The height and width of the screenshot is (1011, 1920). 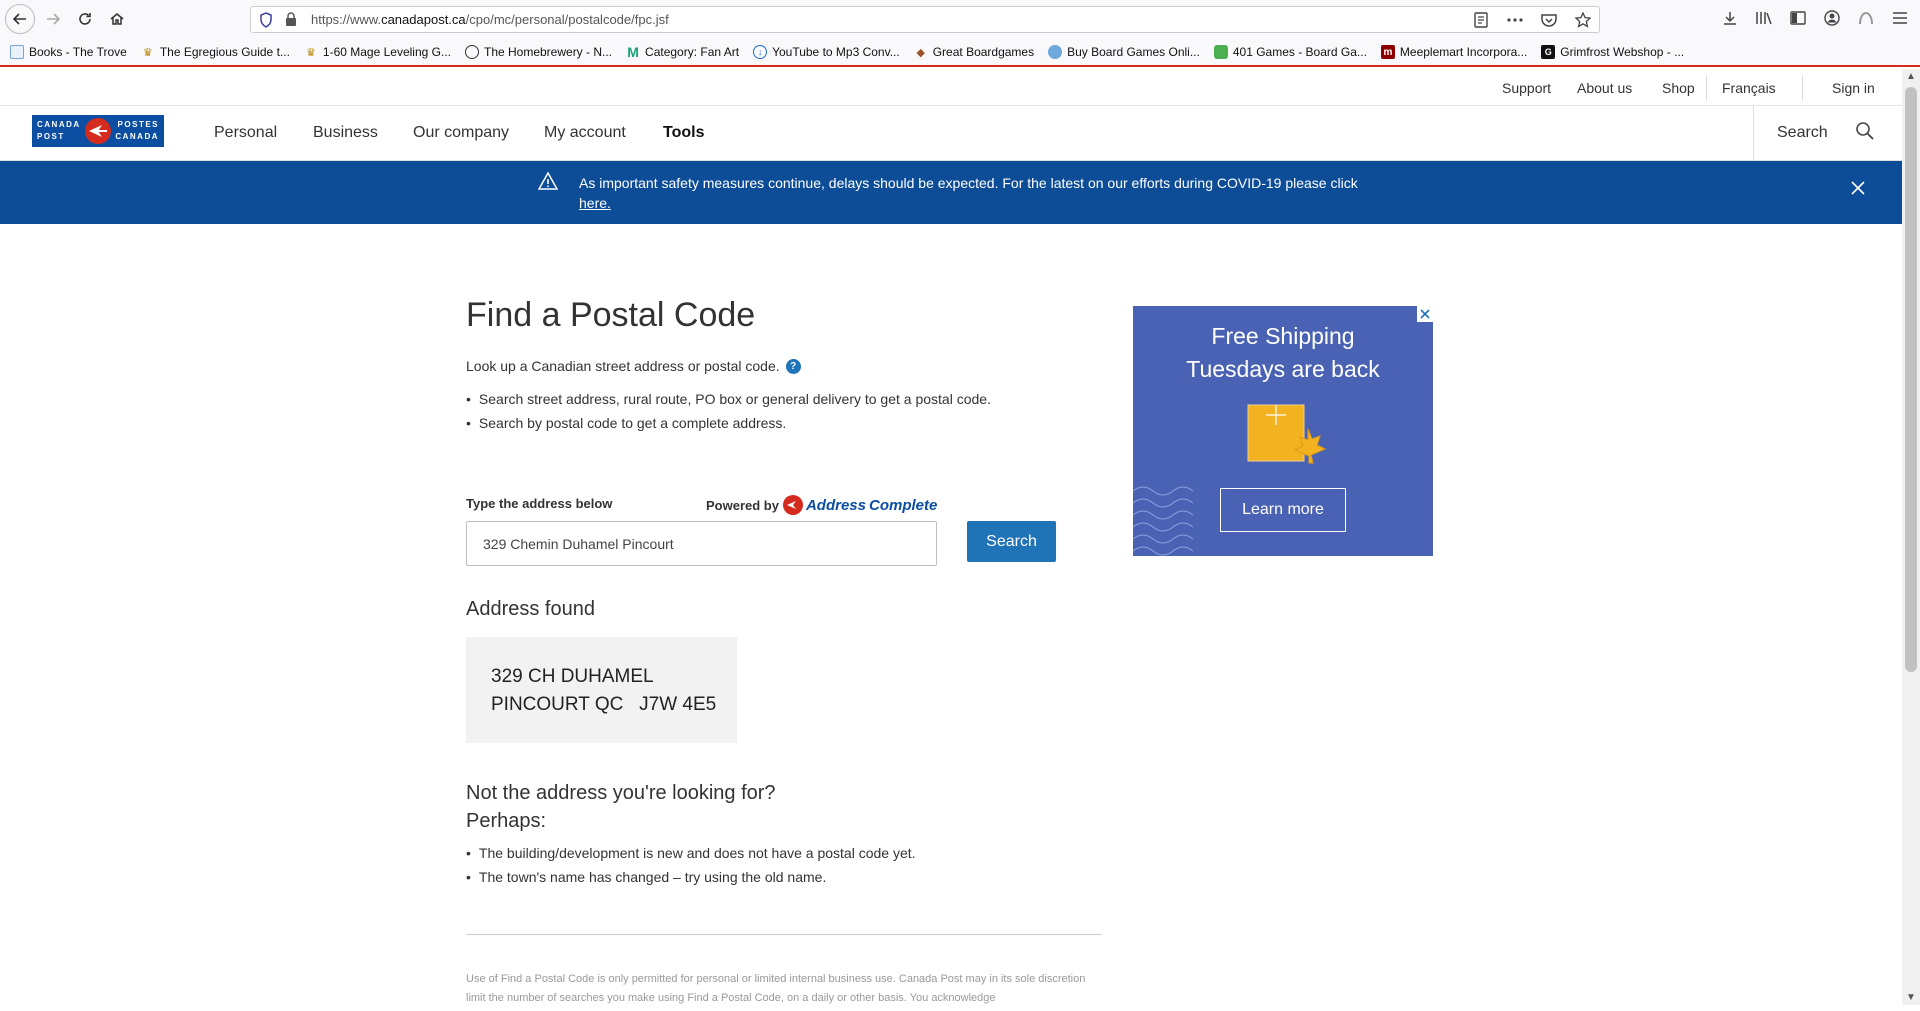 I want to click on menu-icon, so click(x=1900, y=18).